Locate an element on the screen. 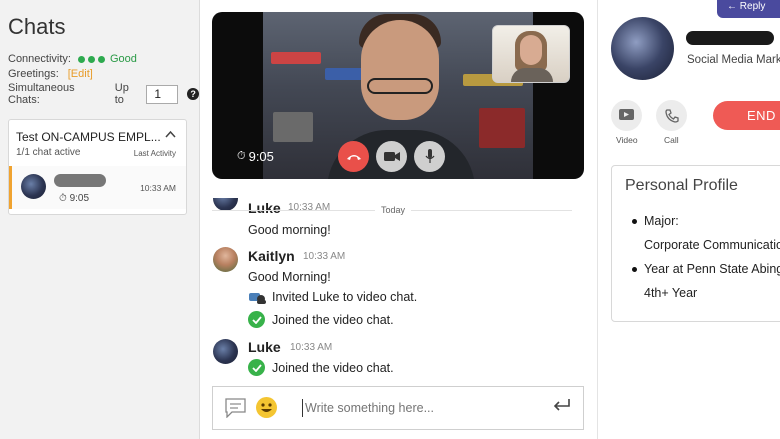 The image size is (780, 439). reply-banner: ← Reply is located at coordinates (748, 9).